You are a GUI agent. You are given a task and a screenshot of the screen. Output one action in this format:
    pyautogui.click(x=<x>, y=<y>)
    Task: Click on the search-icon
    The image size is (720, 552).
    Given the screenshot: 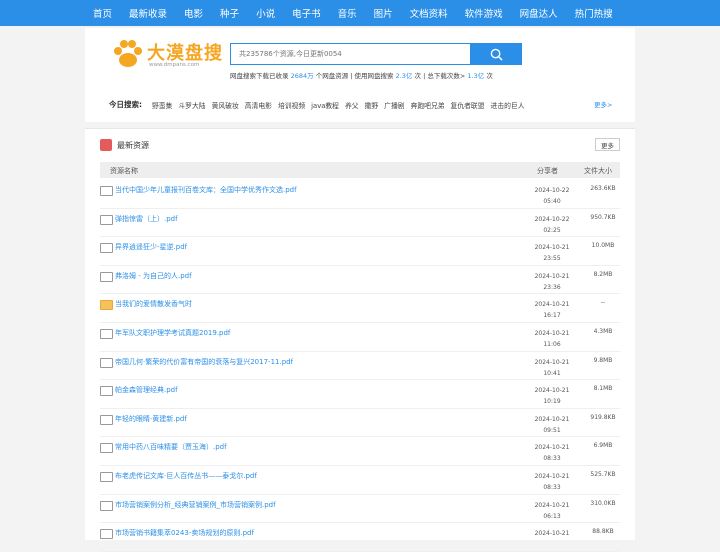 What is the action you would take?
    pyautogui.click(x=496, y=54)
    